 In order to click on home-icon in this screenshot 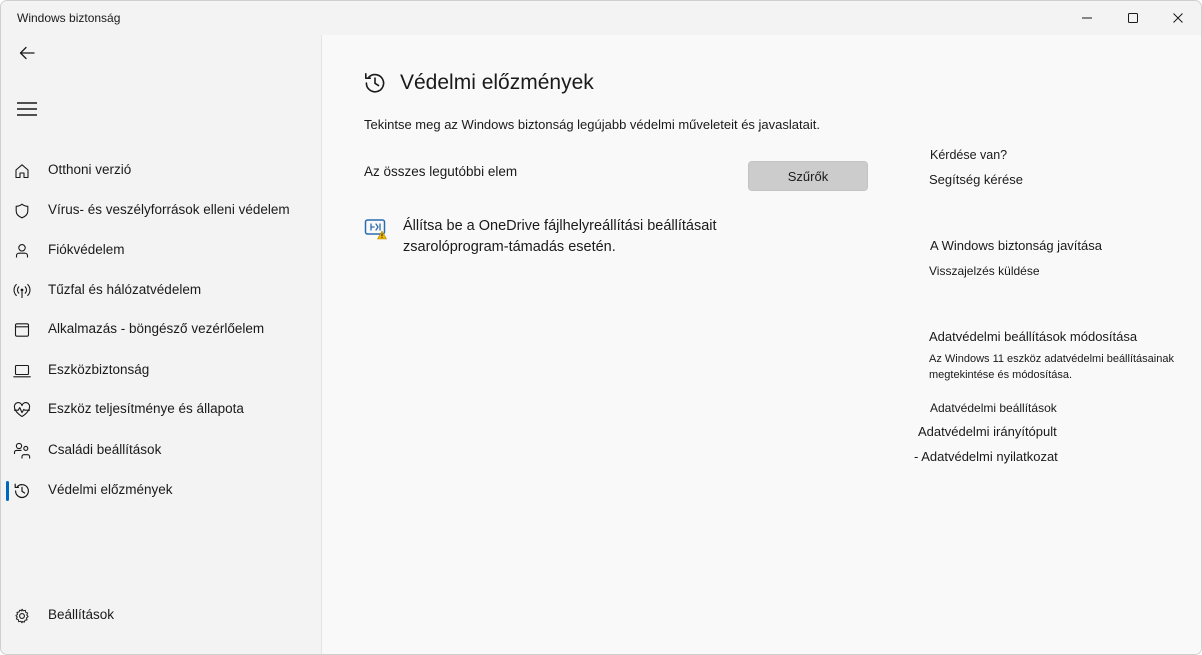, I will do `click(22, 171)`.